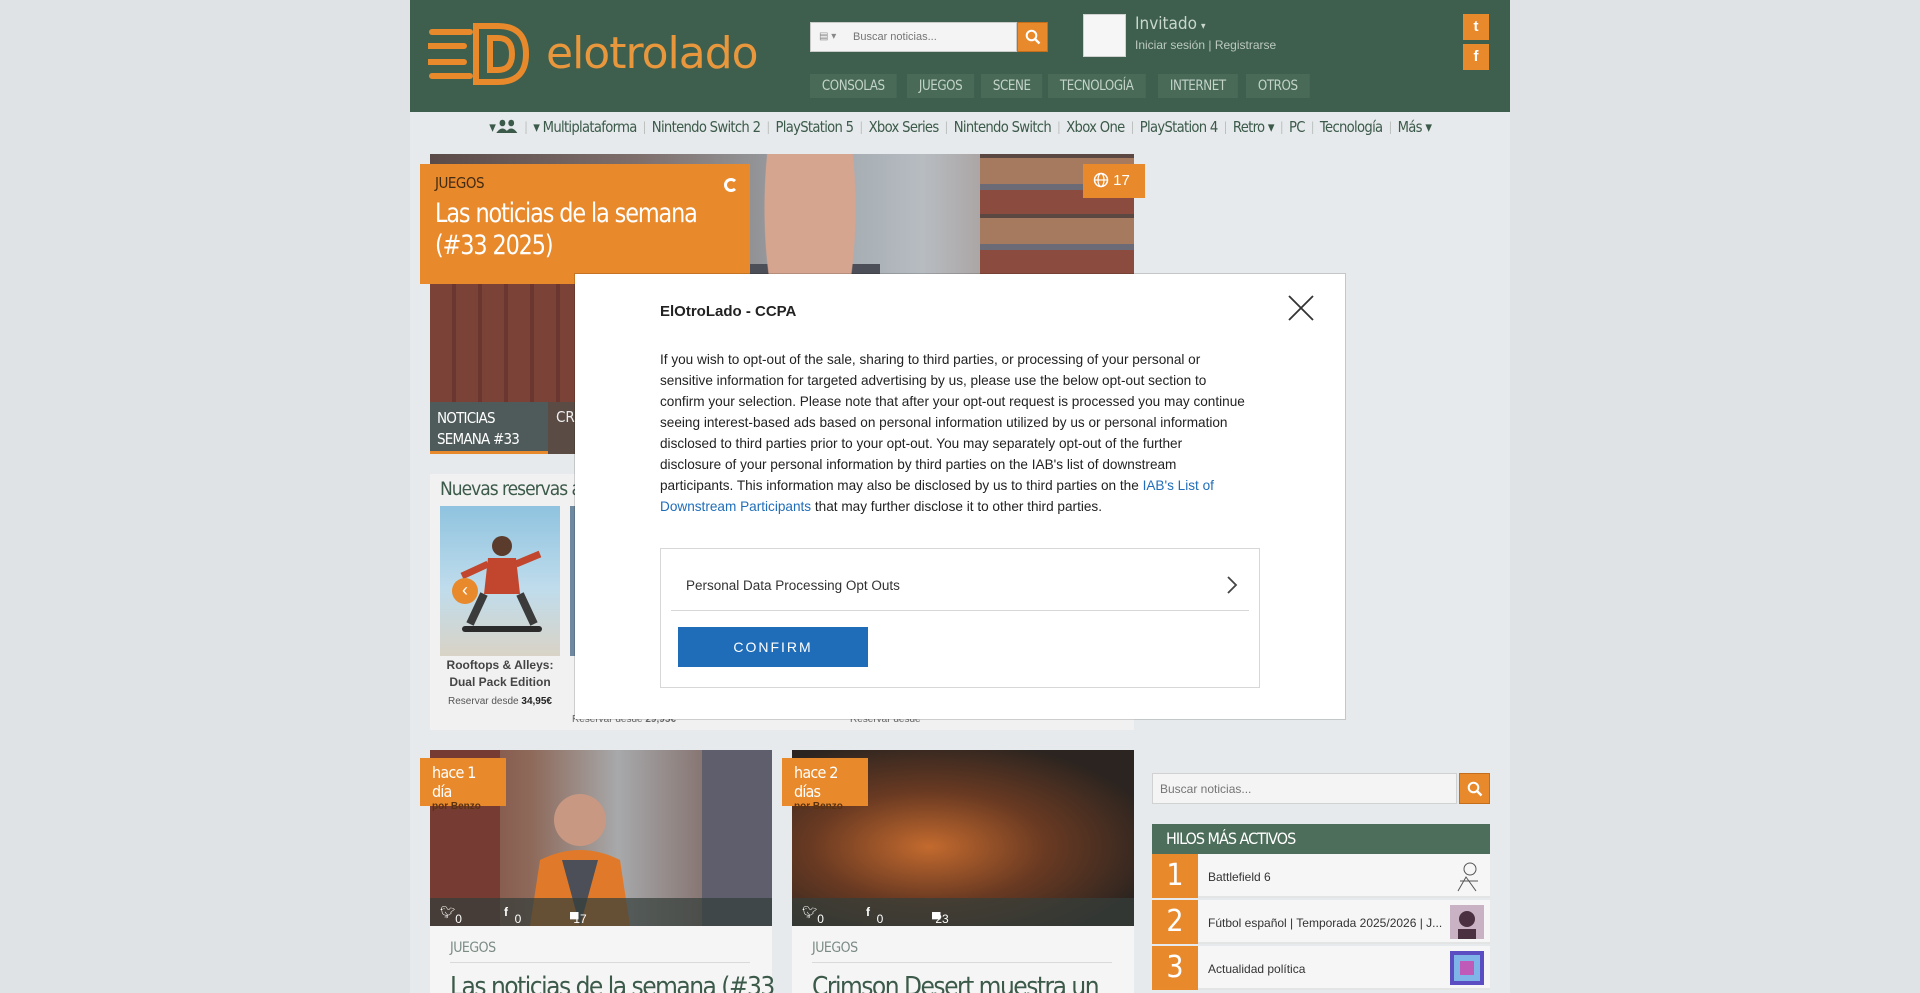  I want to click on active-threads-heading: HILOS MÁS ACTIVOS, so click(1321, 839).